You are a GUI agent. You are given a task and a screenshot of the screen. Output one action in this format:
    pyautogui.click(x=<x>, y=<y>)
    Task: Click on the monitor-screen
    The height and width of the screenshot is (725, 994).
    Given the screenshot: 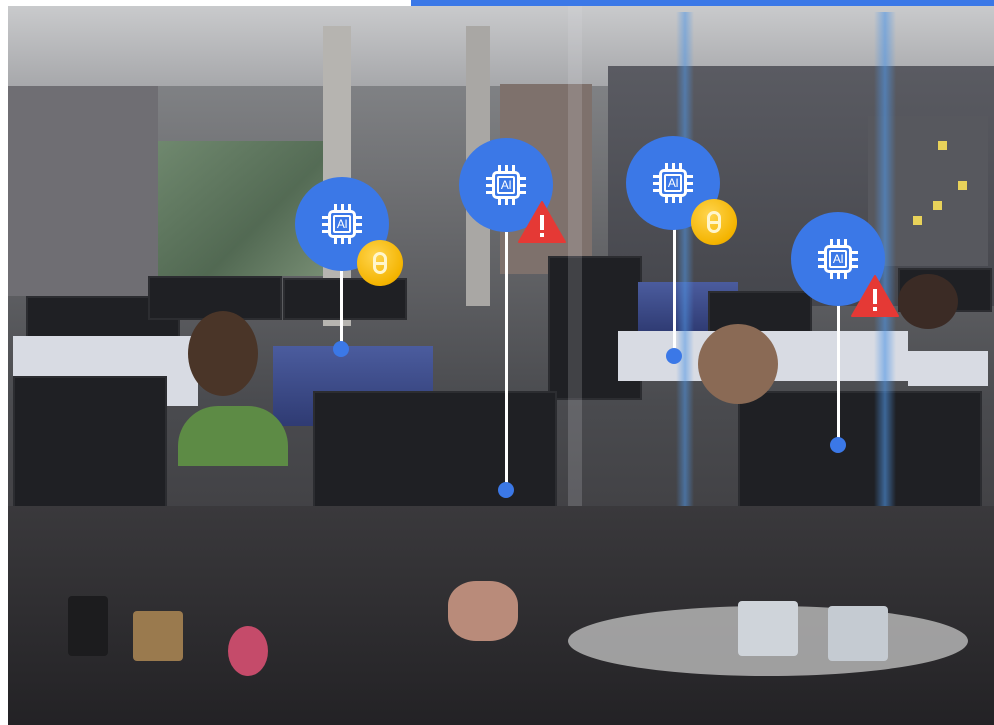 What is the action you would take?
    pyautogui.click(x=948, y=368)
    